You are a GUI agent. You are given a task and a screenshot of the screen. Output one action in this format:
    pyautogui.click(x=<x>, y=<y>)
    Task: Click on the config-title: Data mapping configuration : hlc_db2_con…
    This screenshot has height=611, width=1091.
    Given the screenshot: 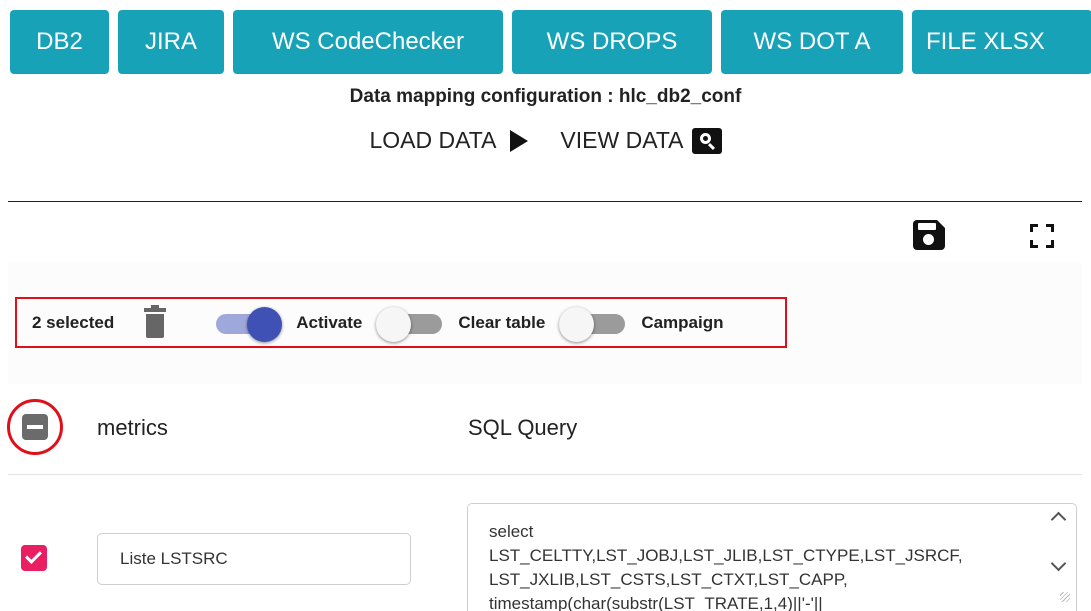 What is the action you would take?
    pyautogui.click(x=545, y=96)
    